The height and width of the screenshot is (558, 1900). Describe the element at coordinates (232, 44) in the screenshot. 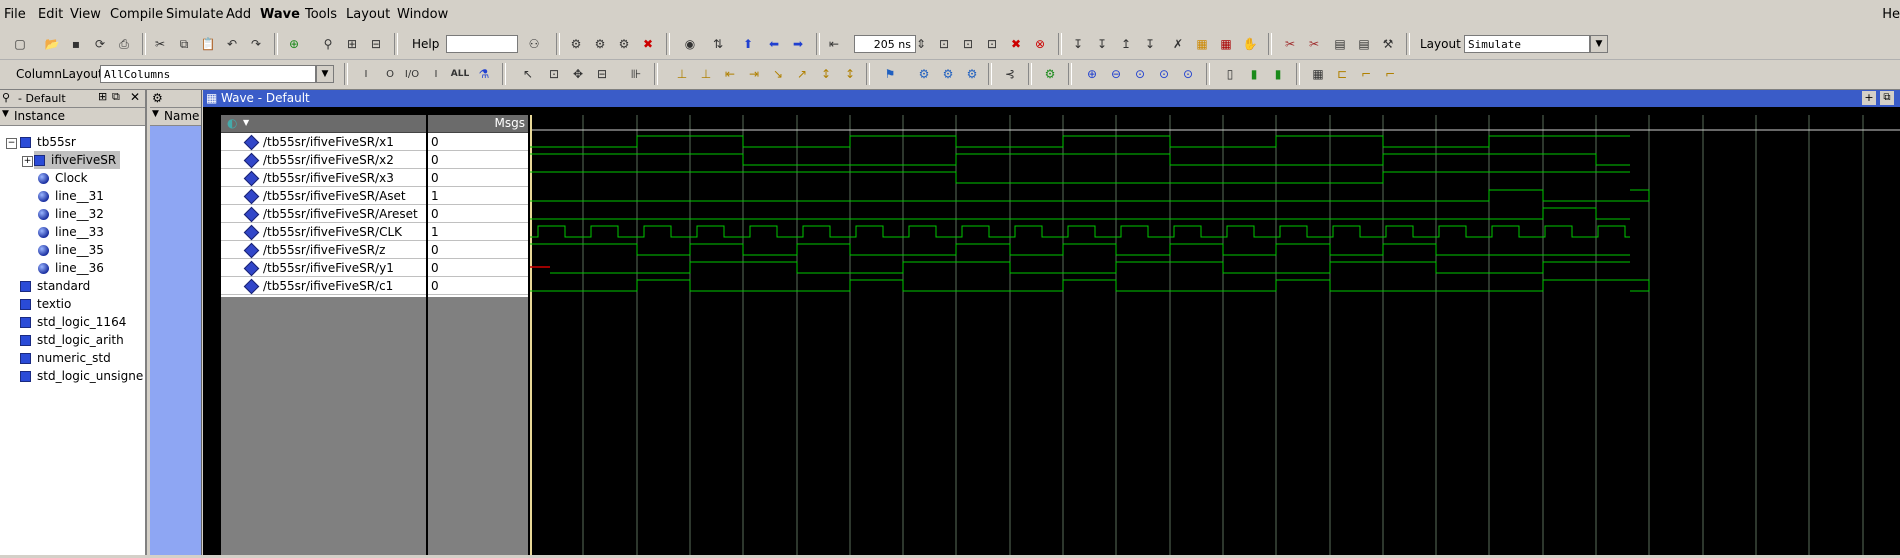

I see `undo-icon: ↶` at that location.